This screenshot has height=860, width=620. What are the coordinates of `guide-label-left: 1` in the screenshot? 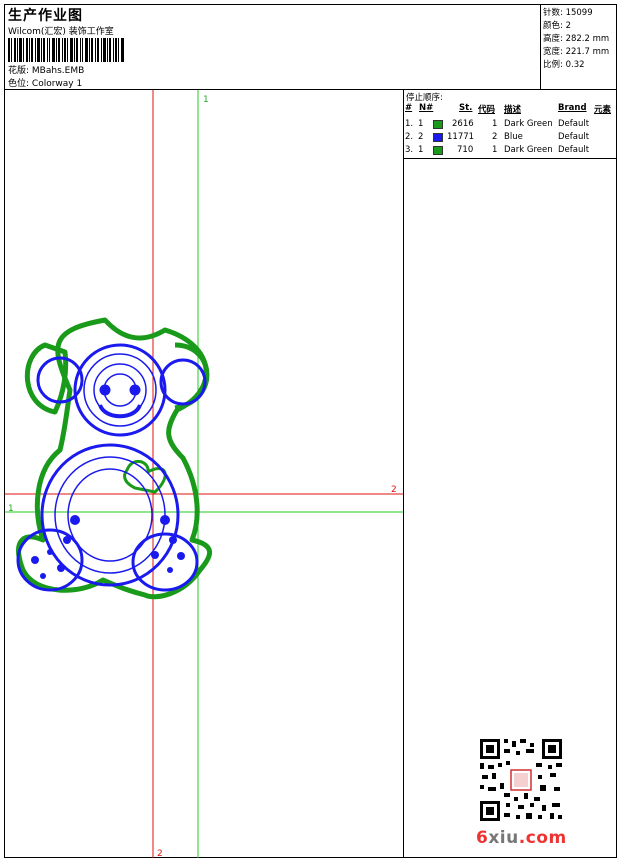 It's located at (11, 509).